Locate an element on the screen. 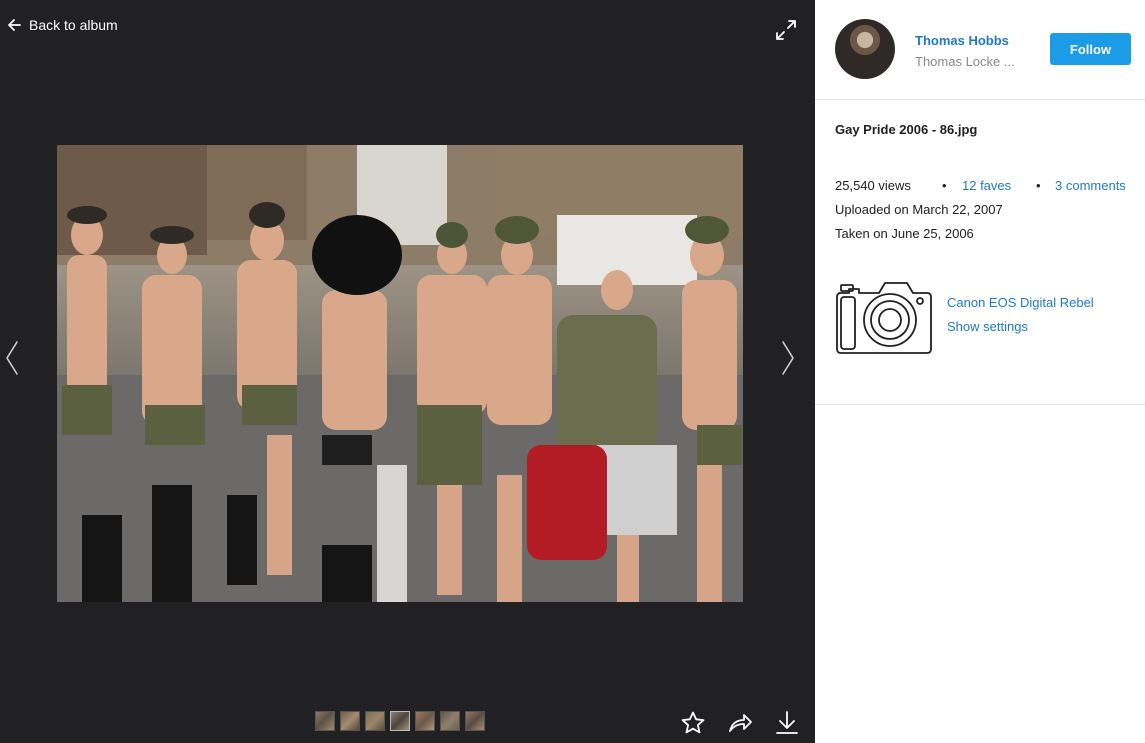  photo-stats: 25,540 views • 12 faves • 3 comments is located at coordinates (985, 187).